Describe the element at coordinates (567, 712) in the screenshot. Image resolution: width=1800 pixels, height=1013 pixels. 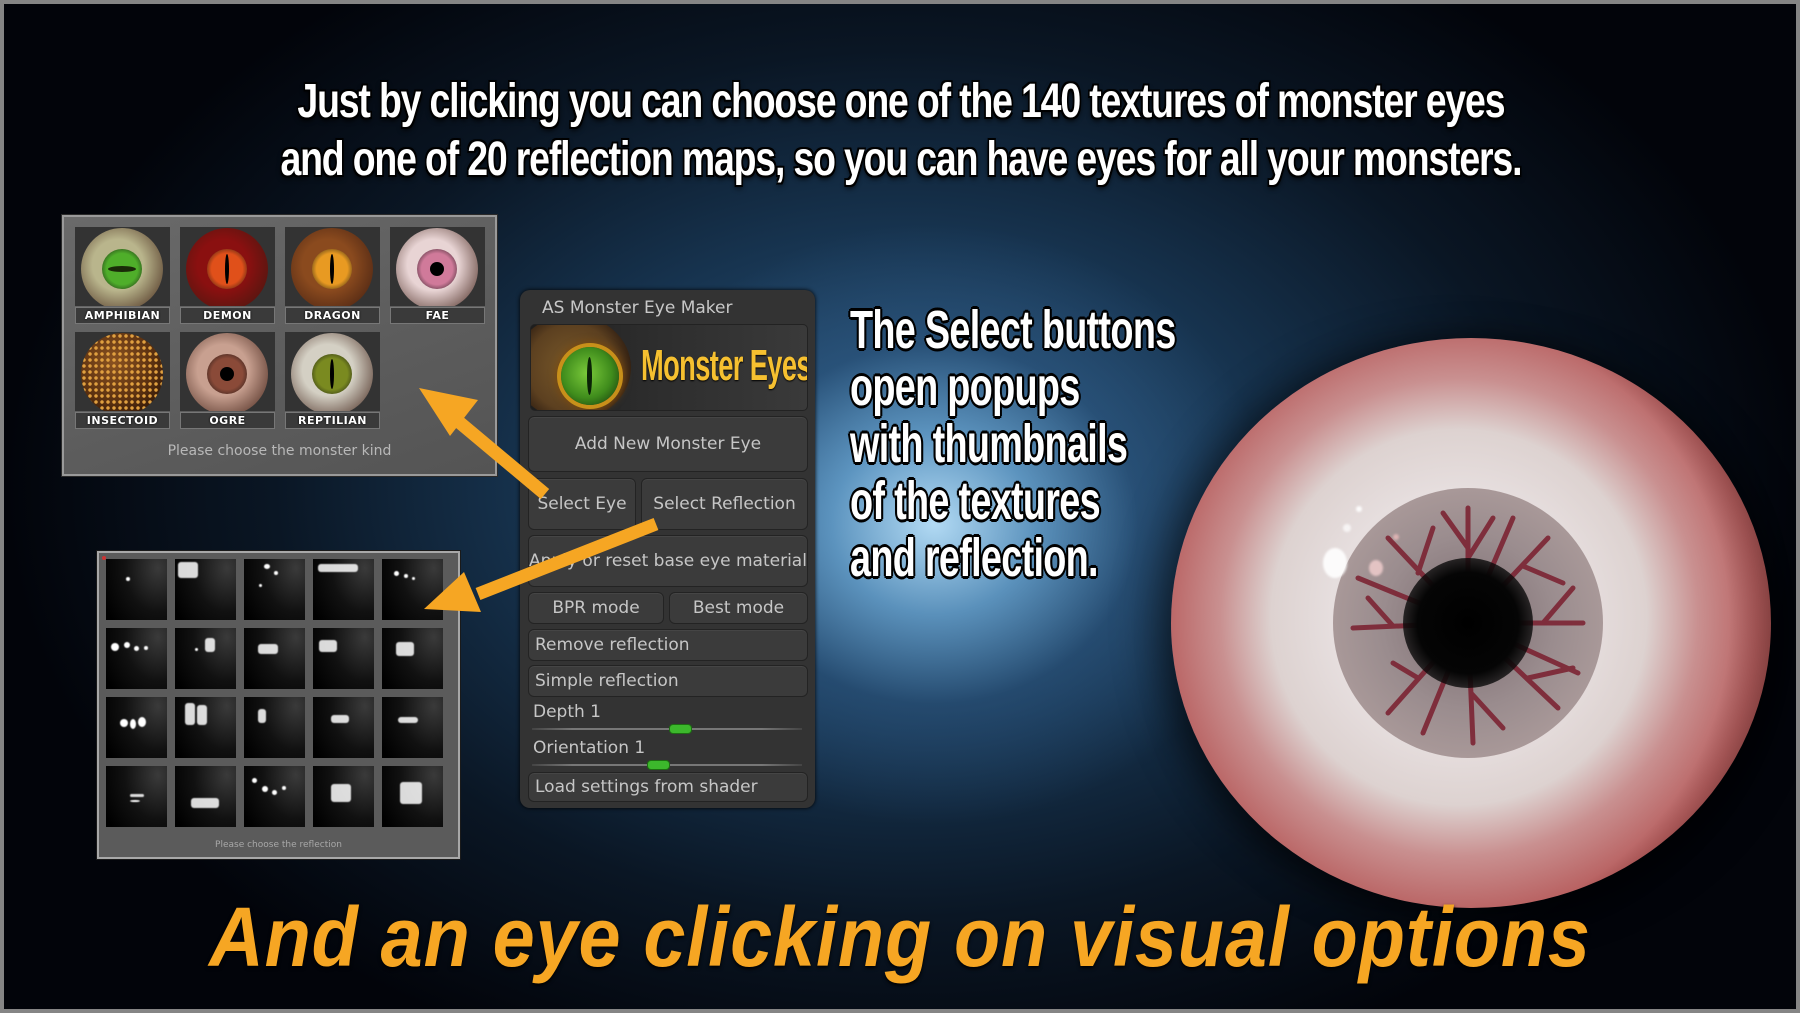
I see `depth-label: Depth 1` at that location.